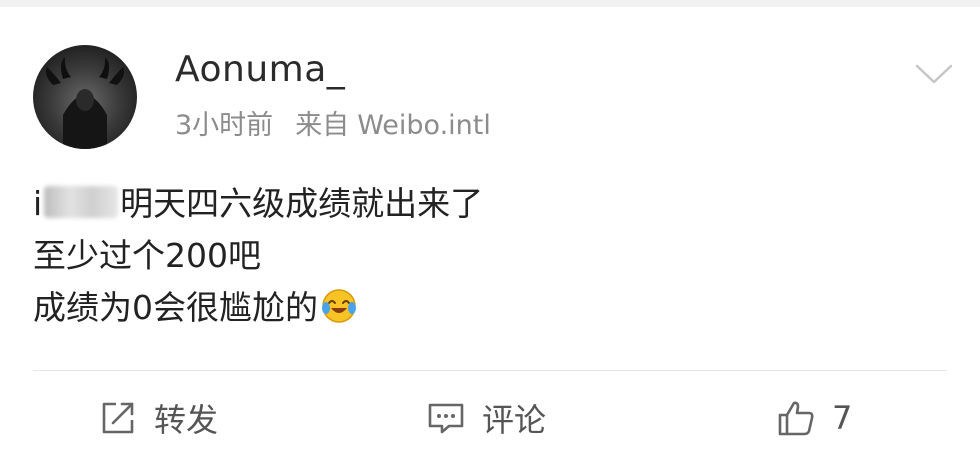 Image resolution: width=980 pixels, height=460 pixels. What do you see at coordinates (490, 370) in the screenshot?
I see `action-bar-divider` at bounding box center [490, 370].